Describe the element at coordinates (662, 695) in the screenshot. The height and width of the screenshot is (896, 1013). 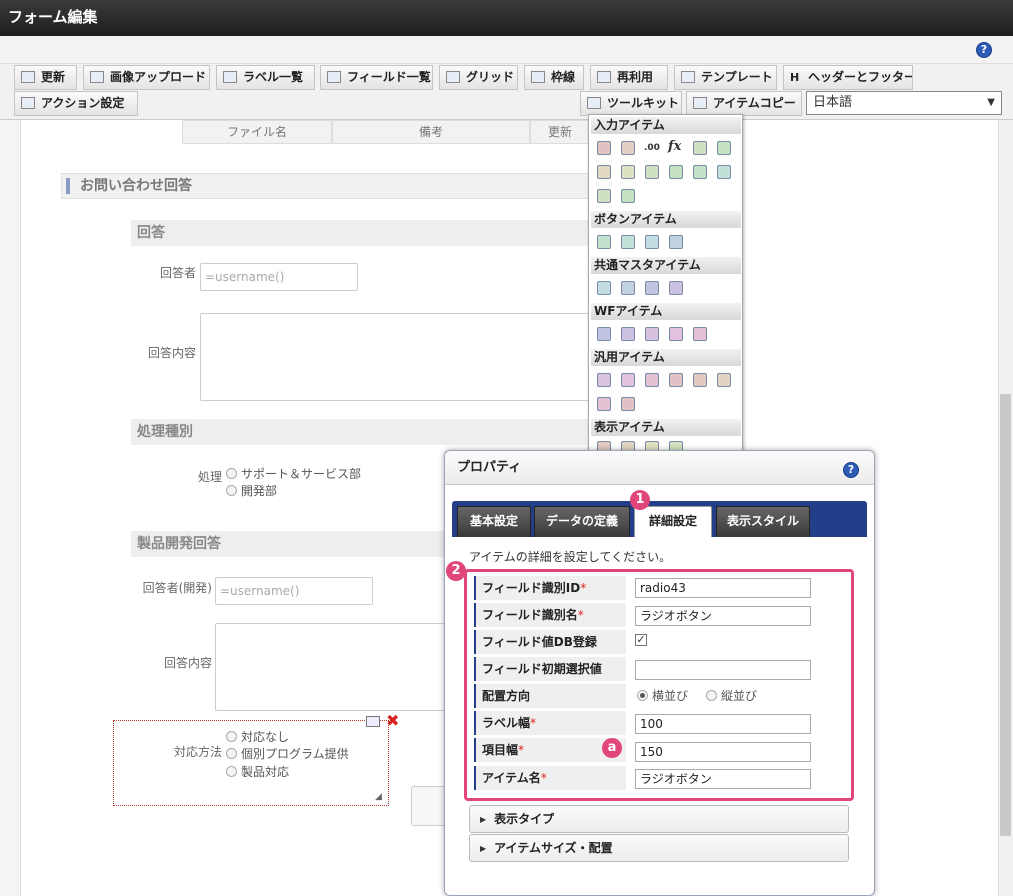
I see `orientation-horizontal-option: 横並び` at that location.